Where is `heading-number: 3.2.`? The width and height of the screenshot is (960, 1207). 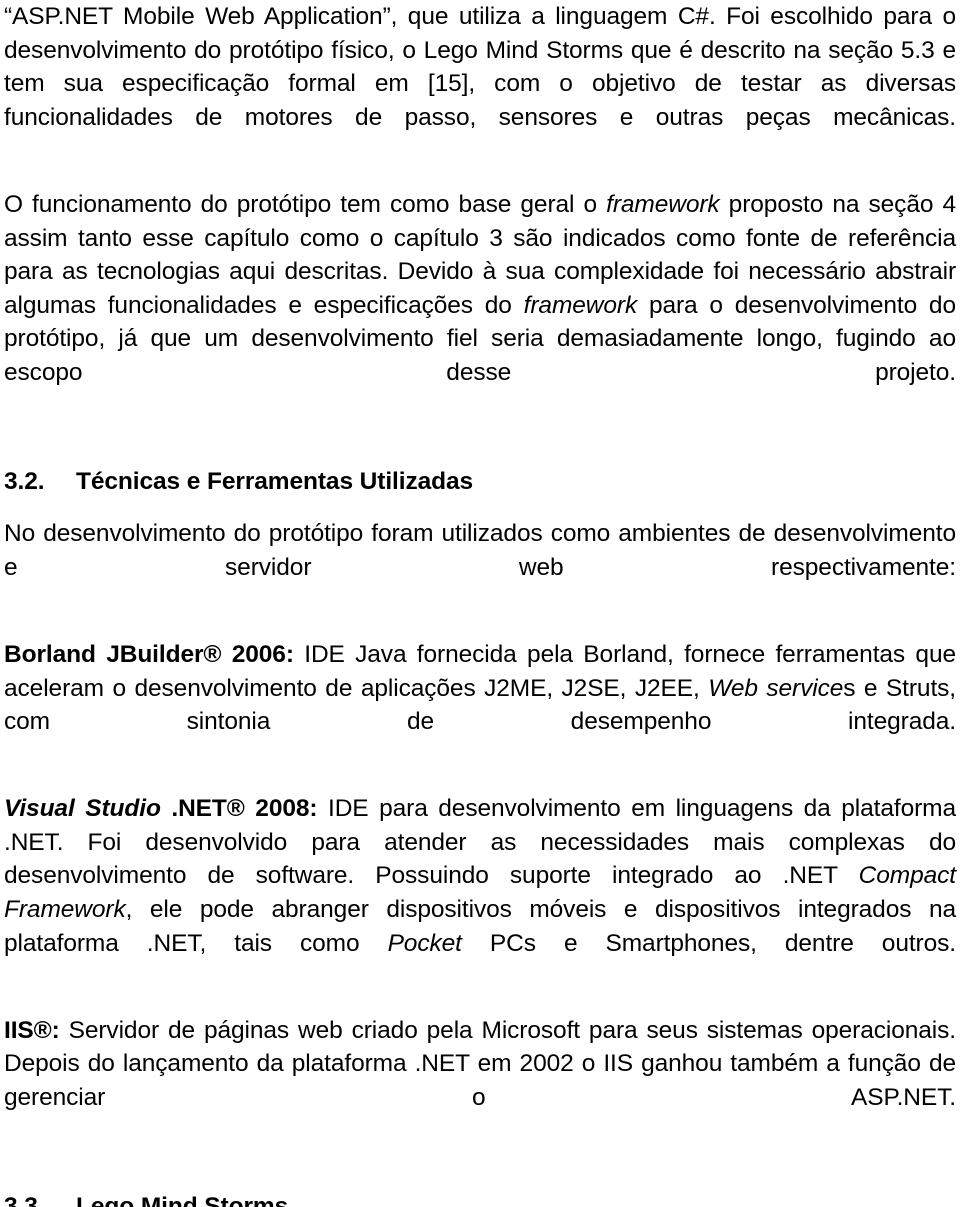
heading-number: 3.2. is located at coordinates (24, 482).